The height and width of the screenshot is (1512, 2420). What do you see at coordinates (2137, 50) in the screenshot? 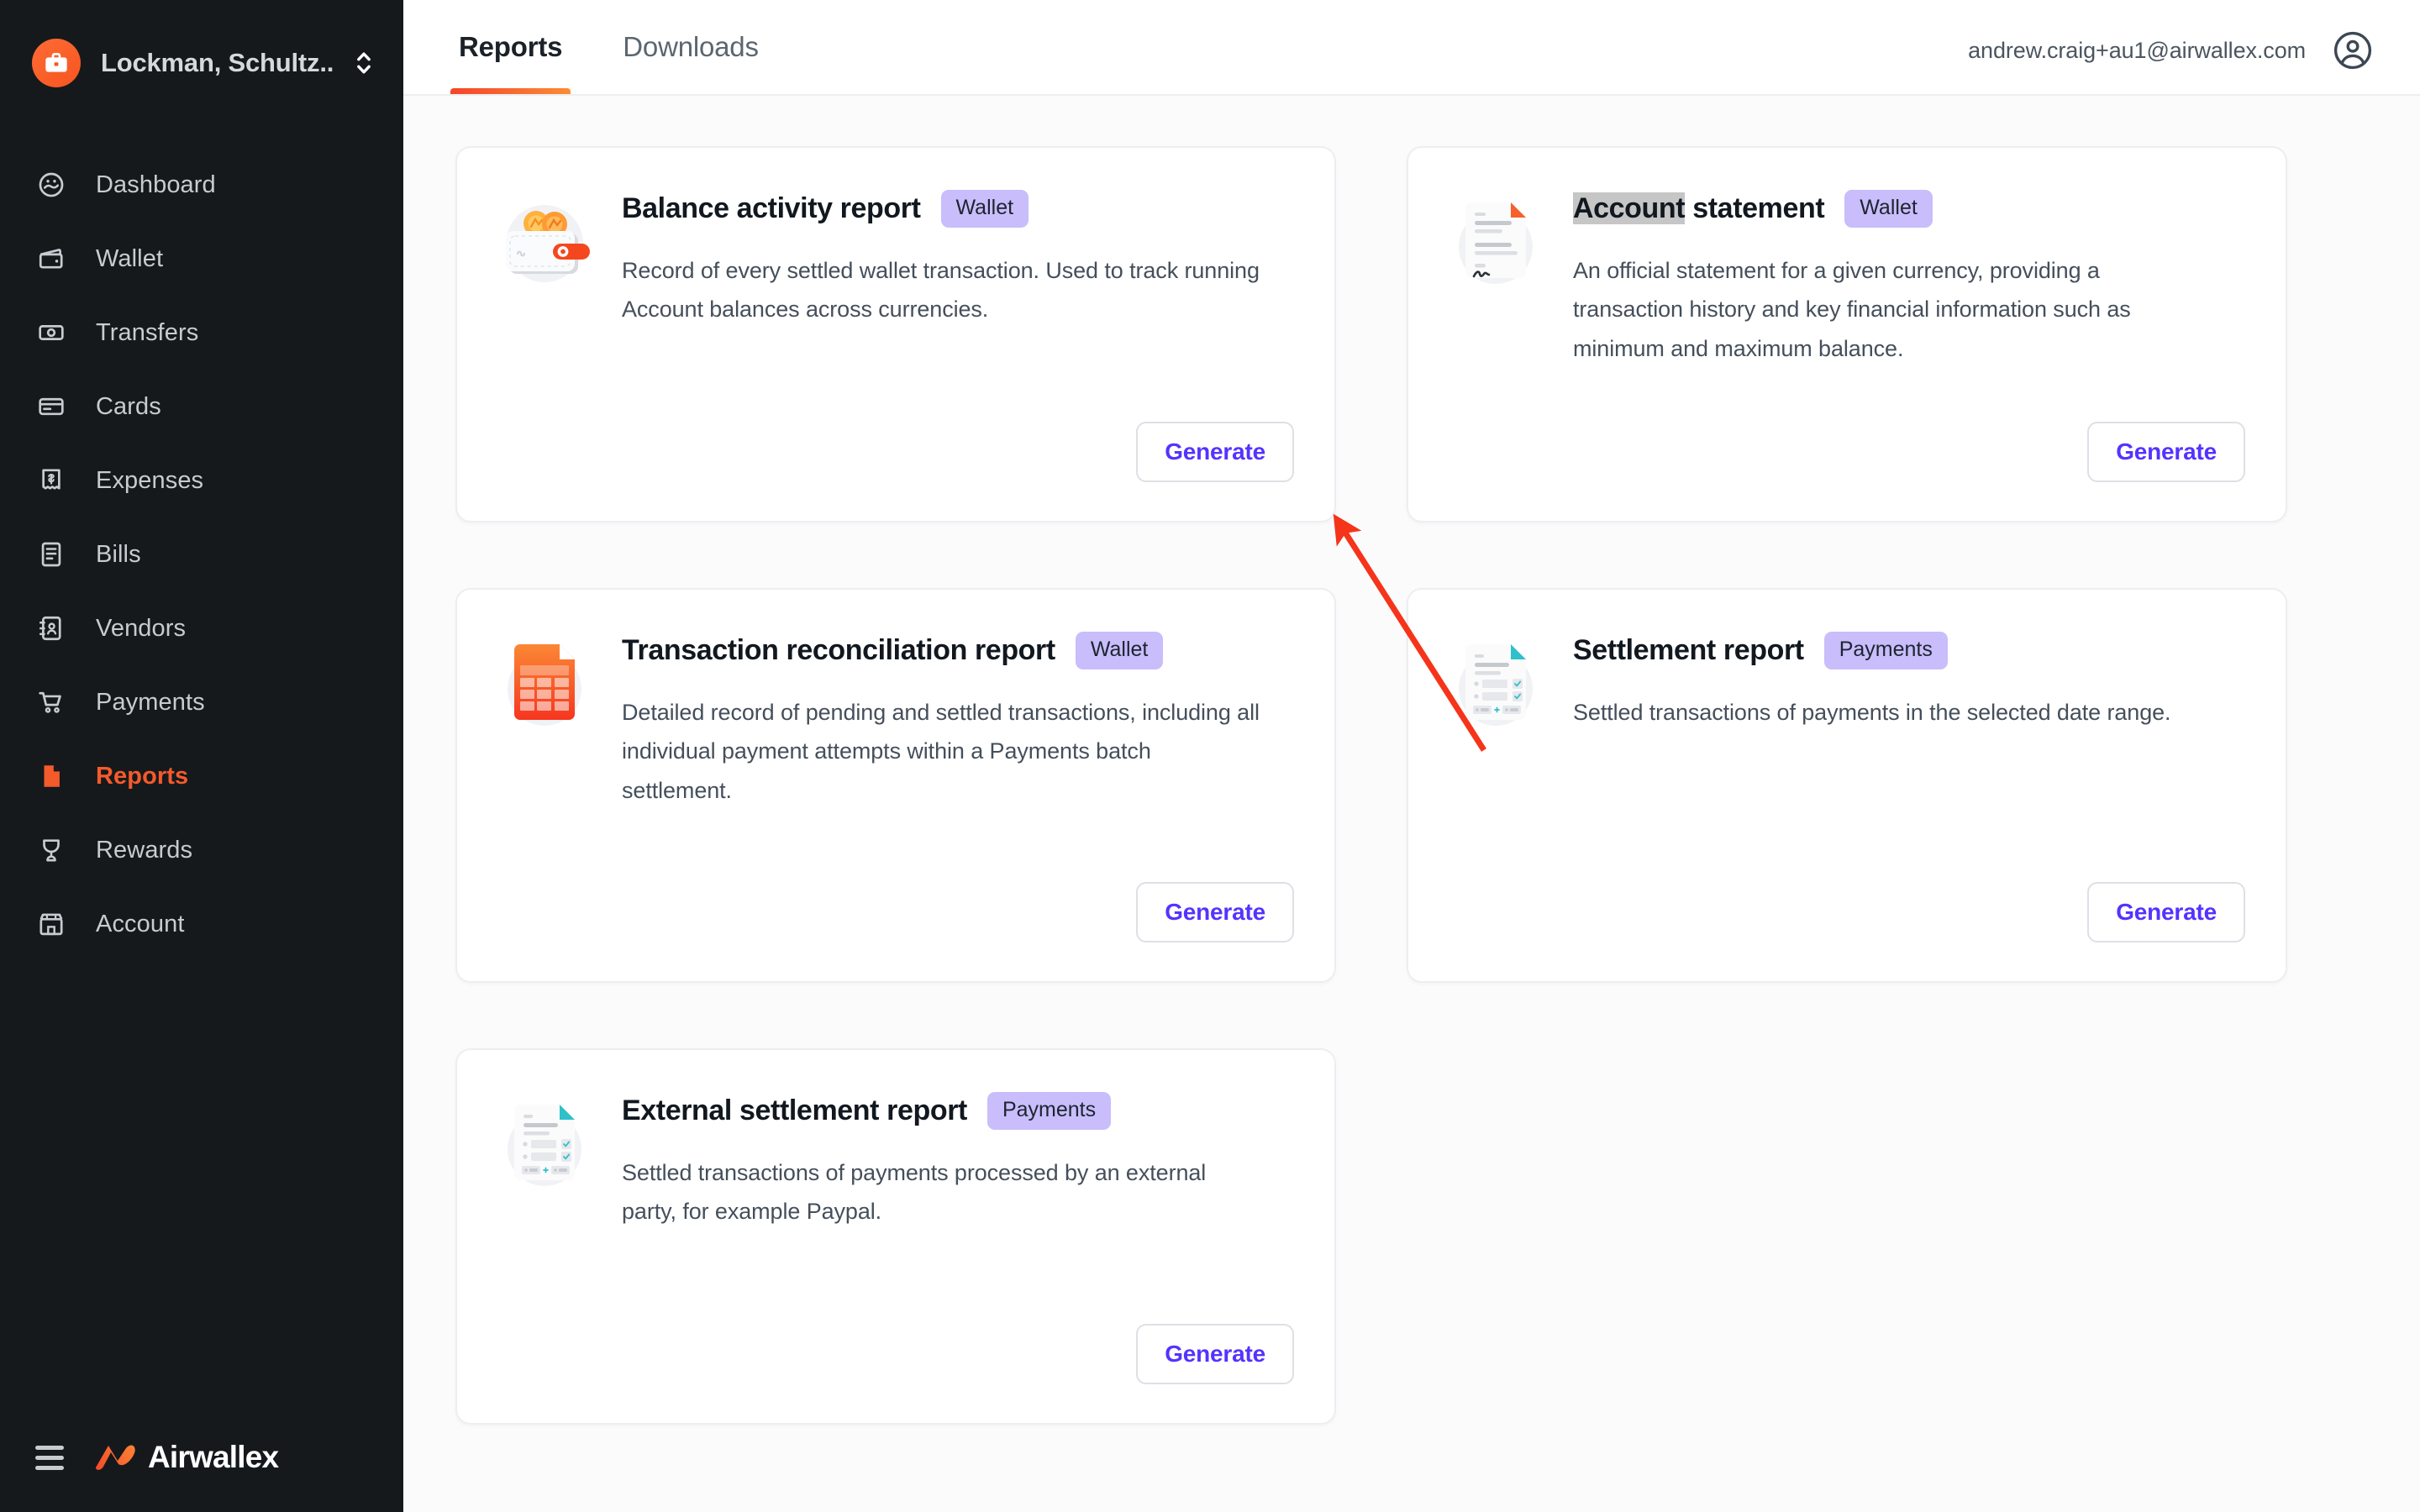
I see `user-email: andrew.craig+au1@airwallex.com` at bounding box center [2137, 50].